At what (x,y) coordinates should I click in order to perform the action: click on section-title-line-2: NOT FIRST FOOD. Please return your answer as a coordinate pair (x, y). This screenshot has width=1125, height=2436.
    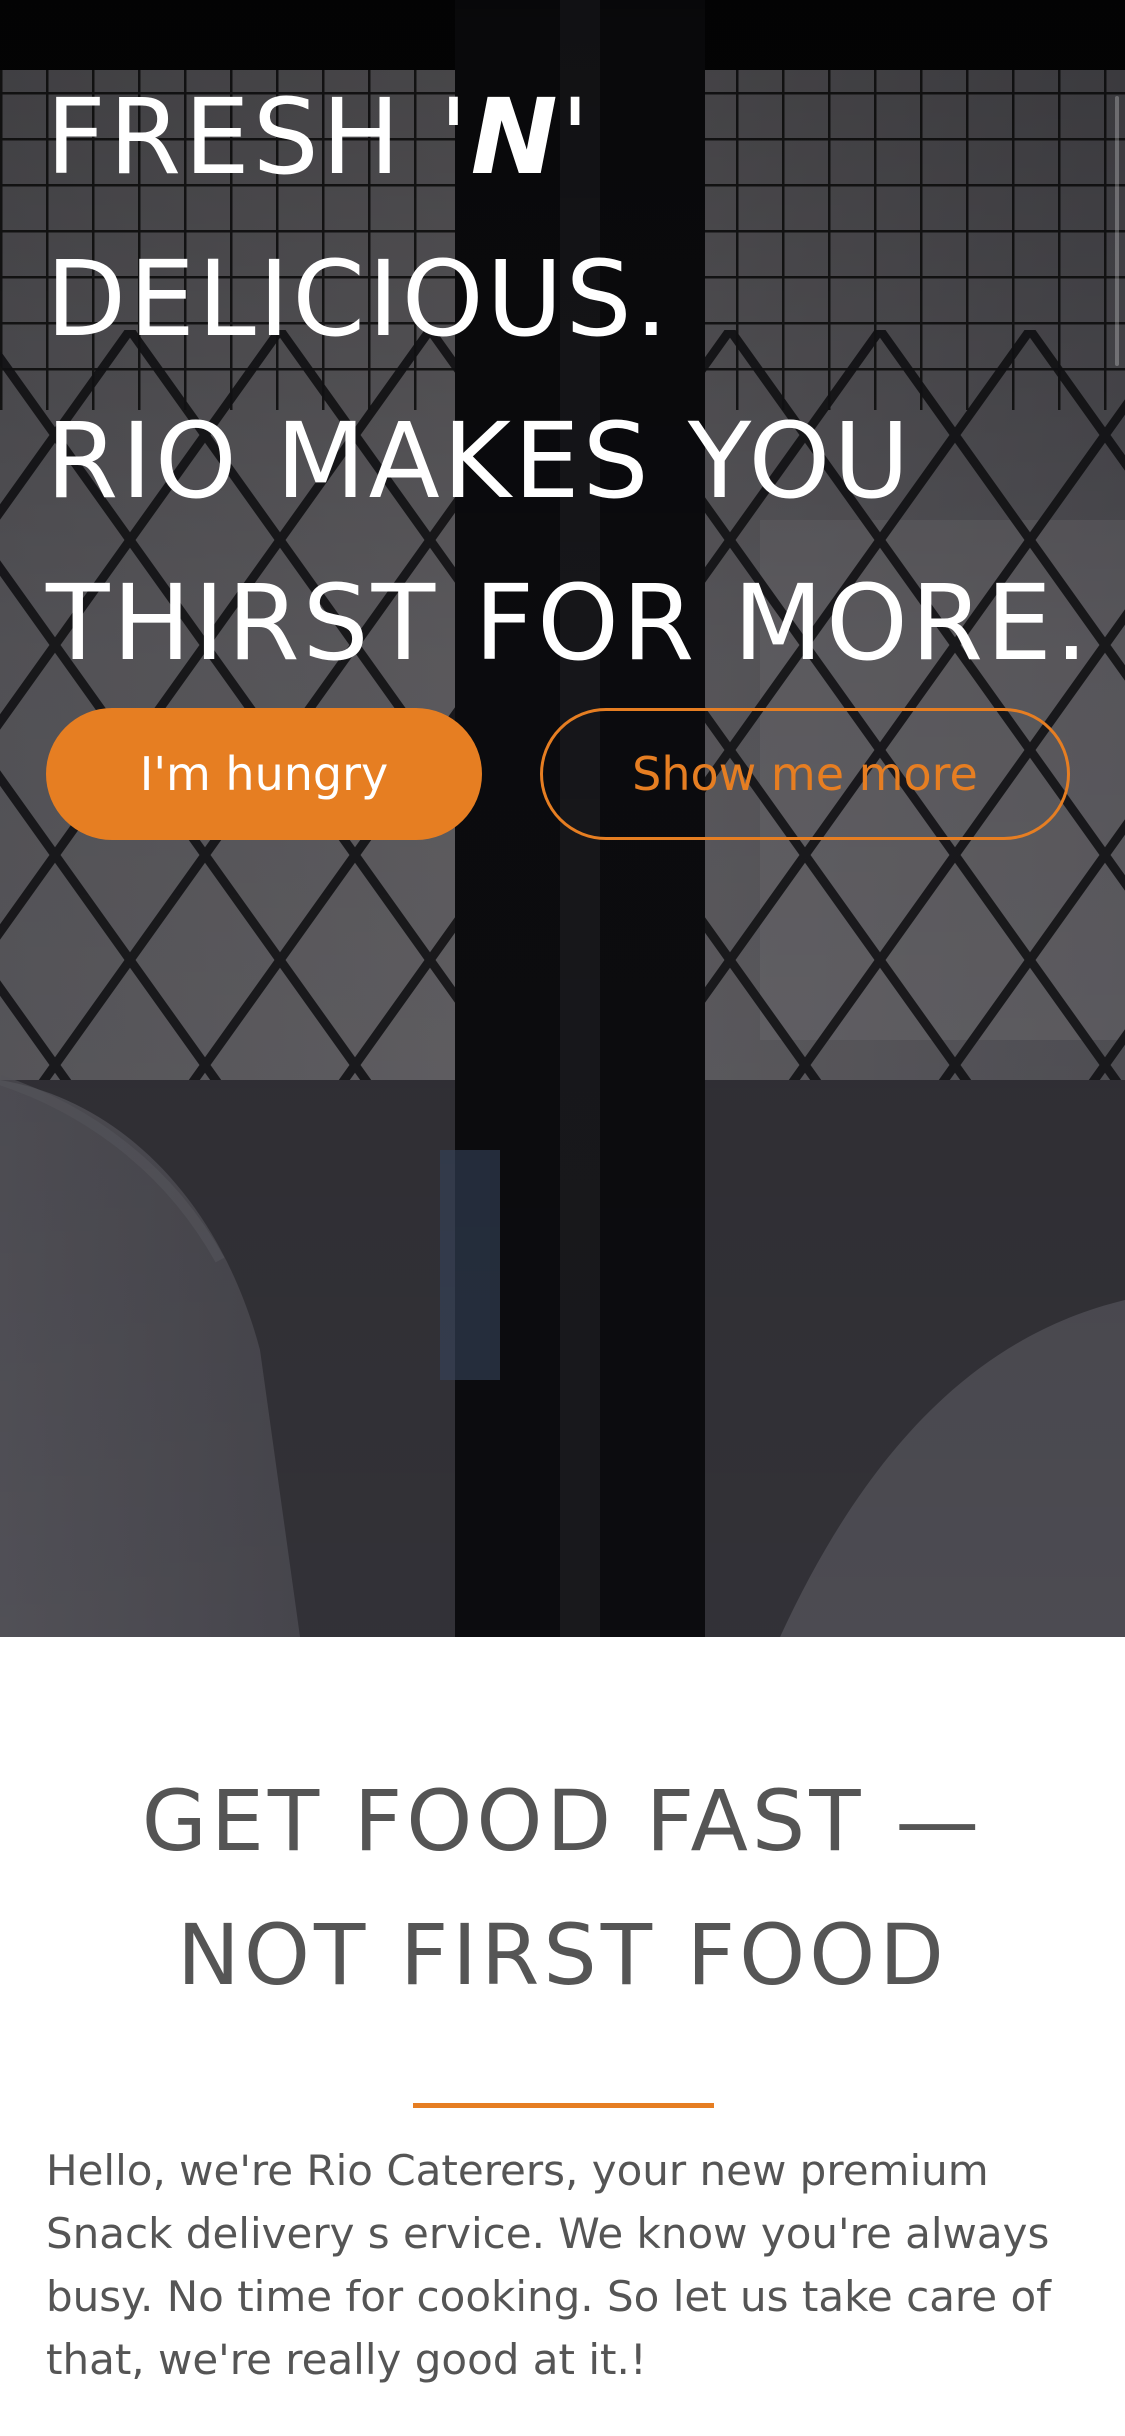
    Looking at the image, I should click on (562, 1955).